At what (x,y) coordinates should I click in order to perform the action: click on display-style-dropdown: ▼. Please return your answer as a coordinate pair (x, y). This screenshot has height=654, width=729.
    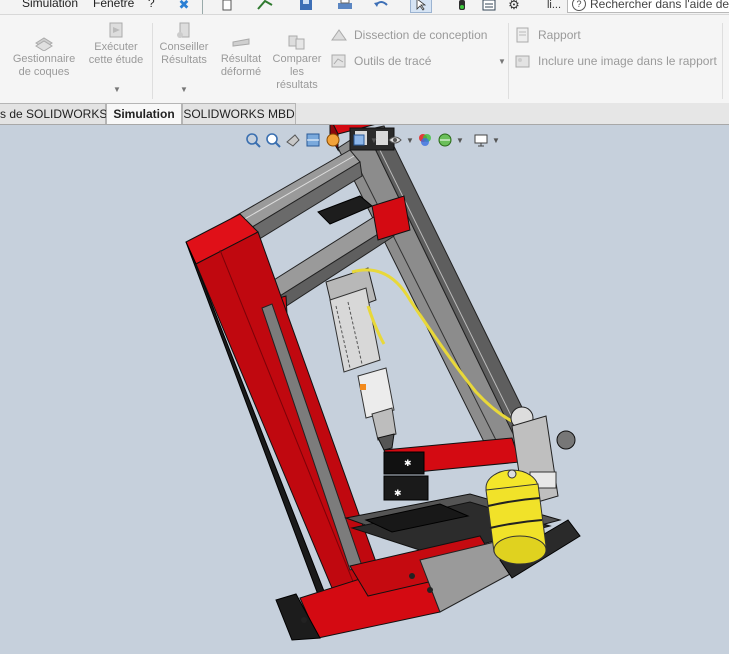
    Looking at the image, I should click on (410, 140).